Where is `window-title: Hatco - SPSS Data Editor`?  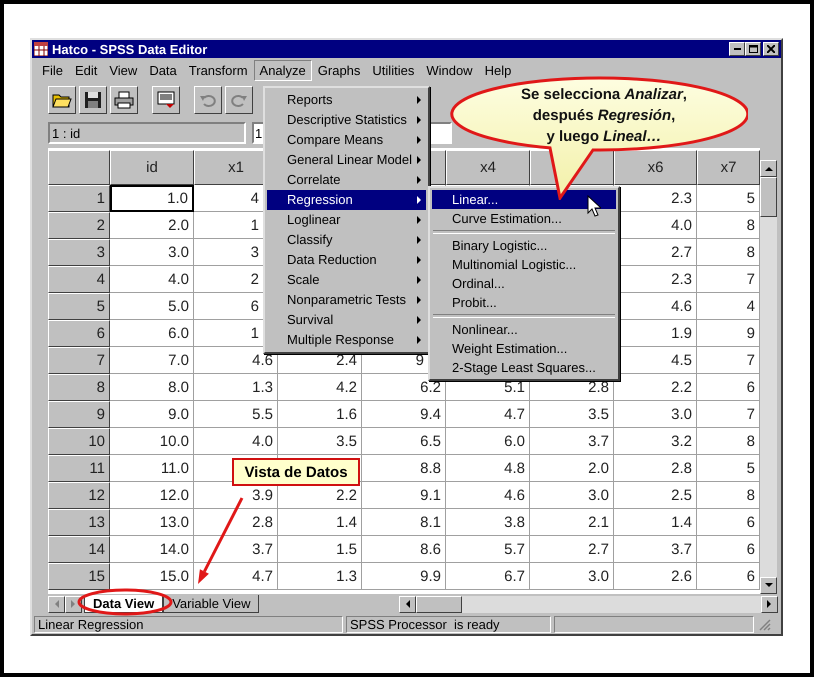 window-title: Hatco - SPSS Data Editor is located at coordinates (130, 49).